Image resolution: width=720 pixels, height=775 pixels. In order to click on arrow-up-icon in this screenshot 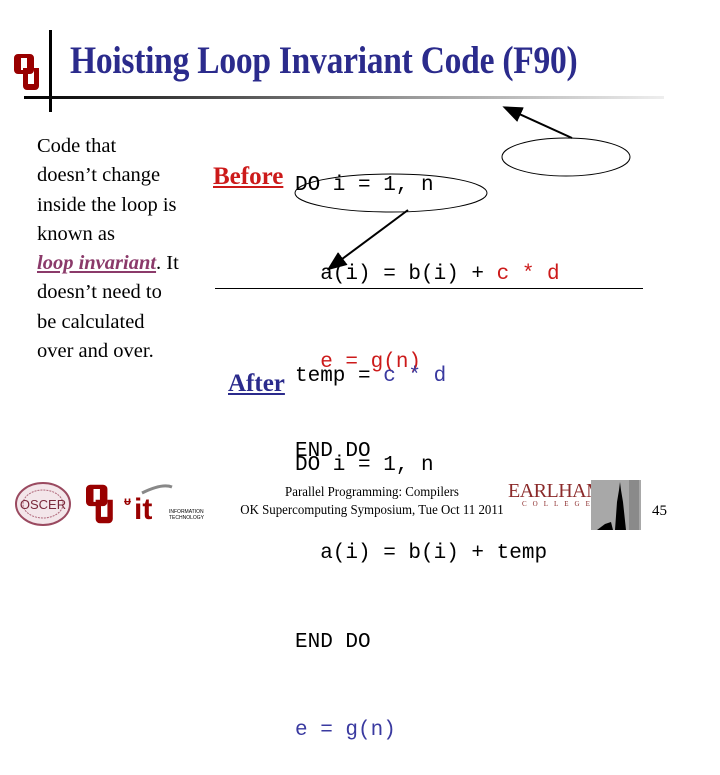, I will do `click(537, 122)`.